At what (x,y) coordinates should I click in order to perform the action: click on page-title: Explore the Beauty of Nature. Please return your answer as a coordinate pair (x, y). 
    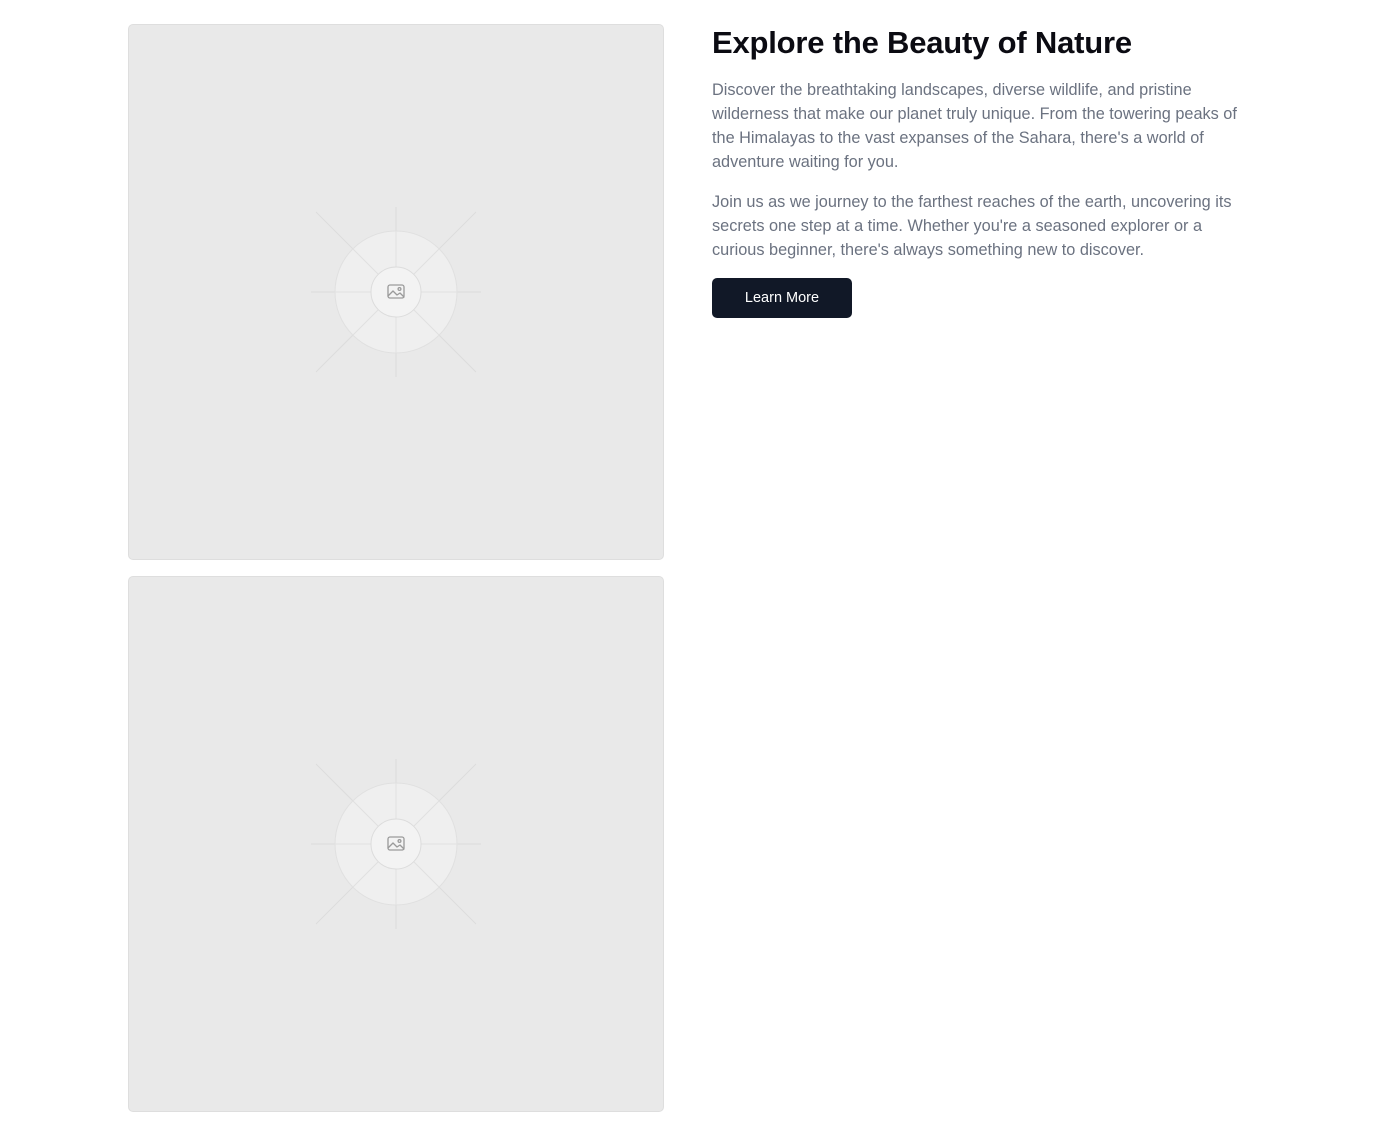
    Looking at the image, I should click on (922, 42).